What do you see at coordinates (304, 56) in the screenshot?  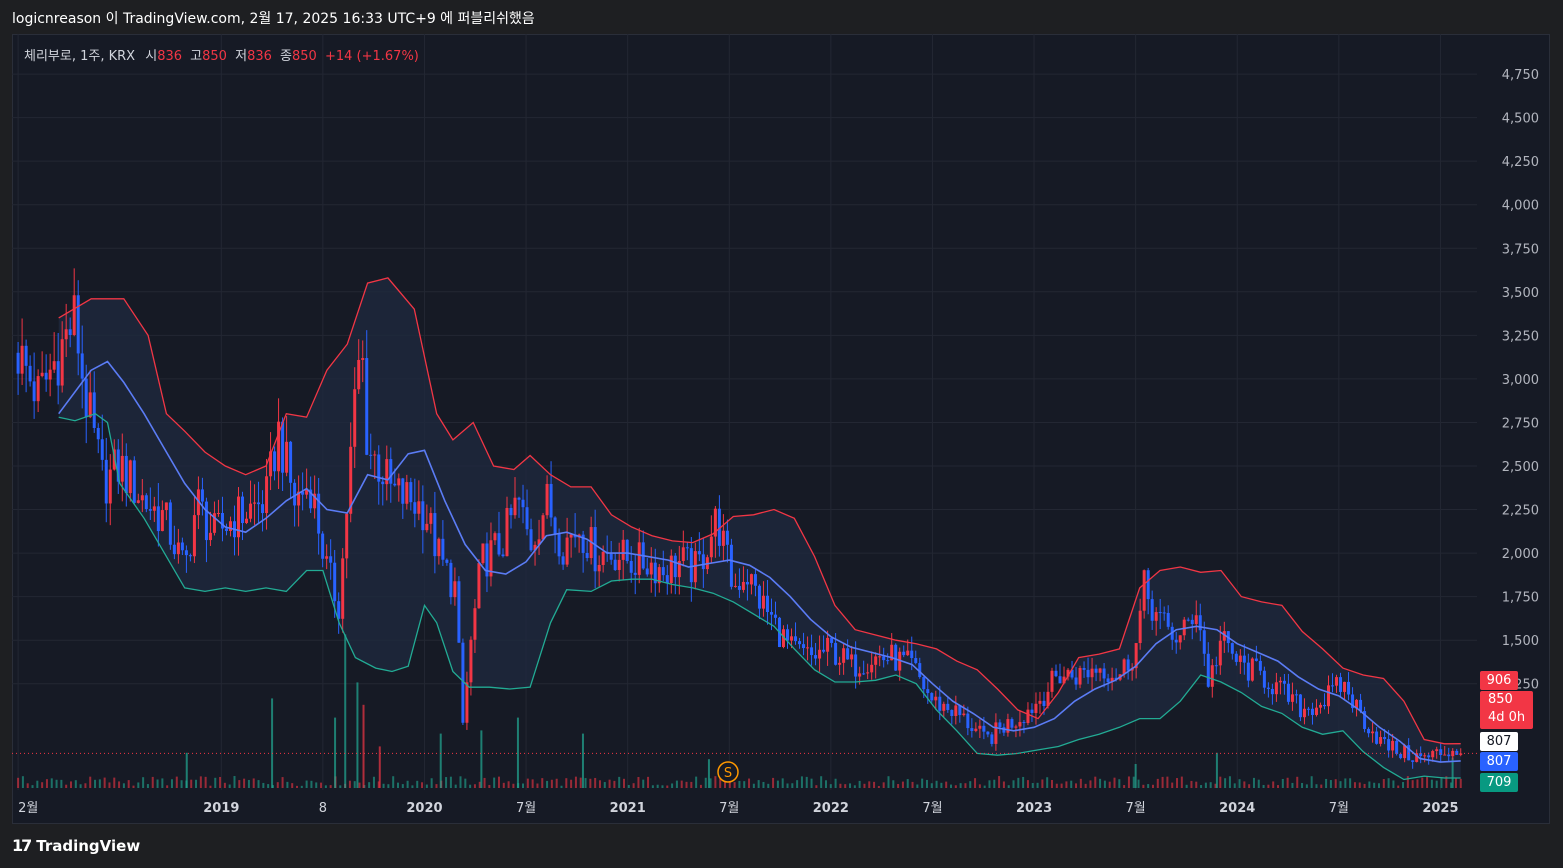 I see `close-value: 850` at bounding box center [304, 56].